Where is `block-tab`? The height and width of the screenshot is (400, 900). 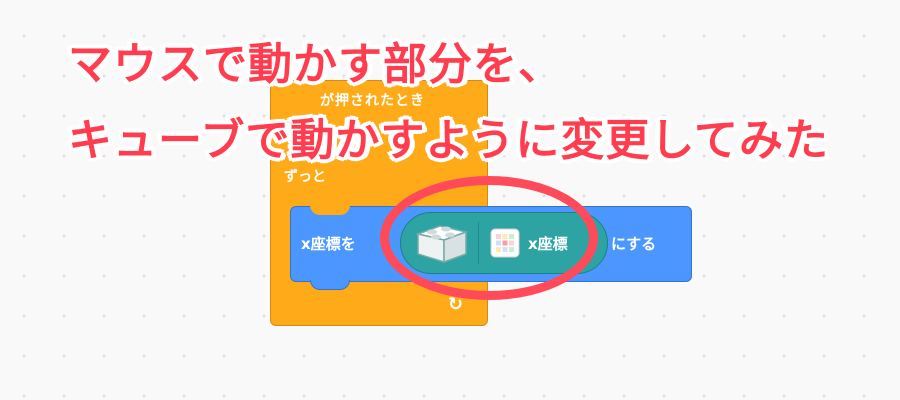
block-tab is located at coordinates (330, 285).